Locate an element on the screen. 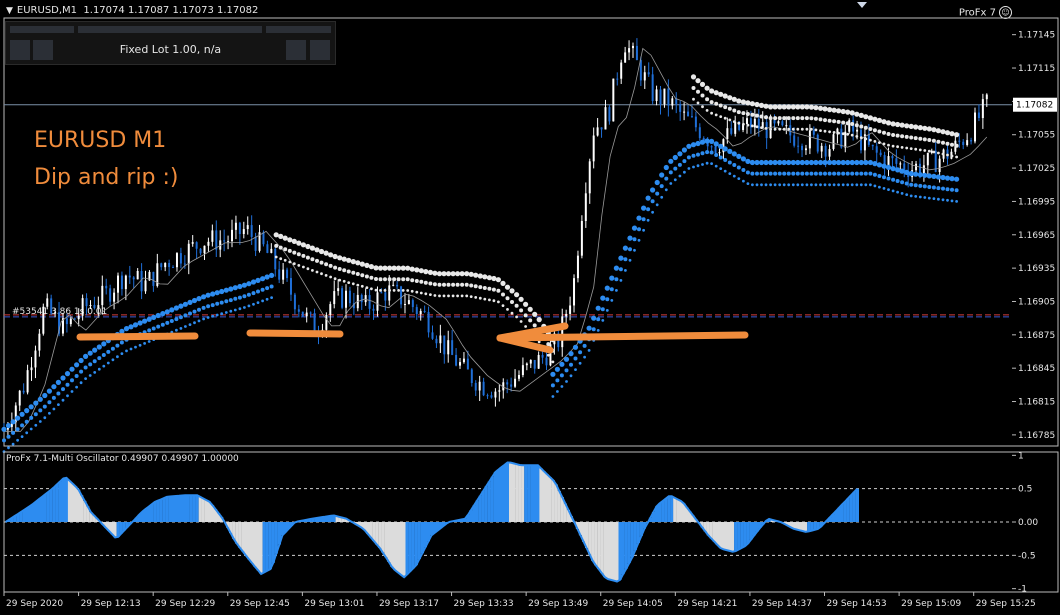  y-tick-label: 1.16935 is located at coordinates (1036, 269).